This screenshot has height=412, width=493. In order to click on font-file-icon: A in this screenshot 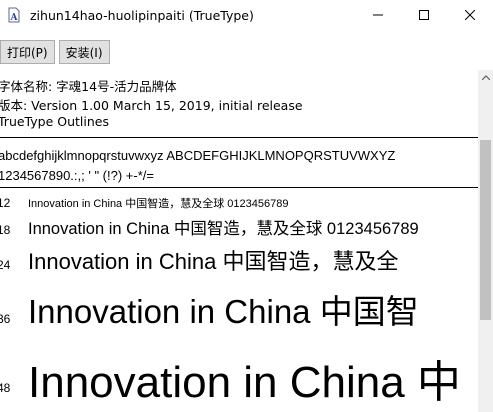, I will do `click(14, 15)`.